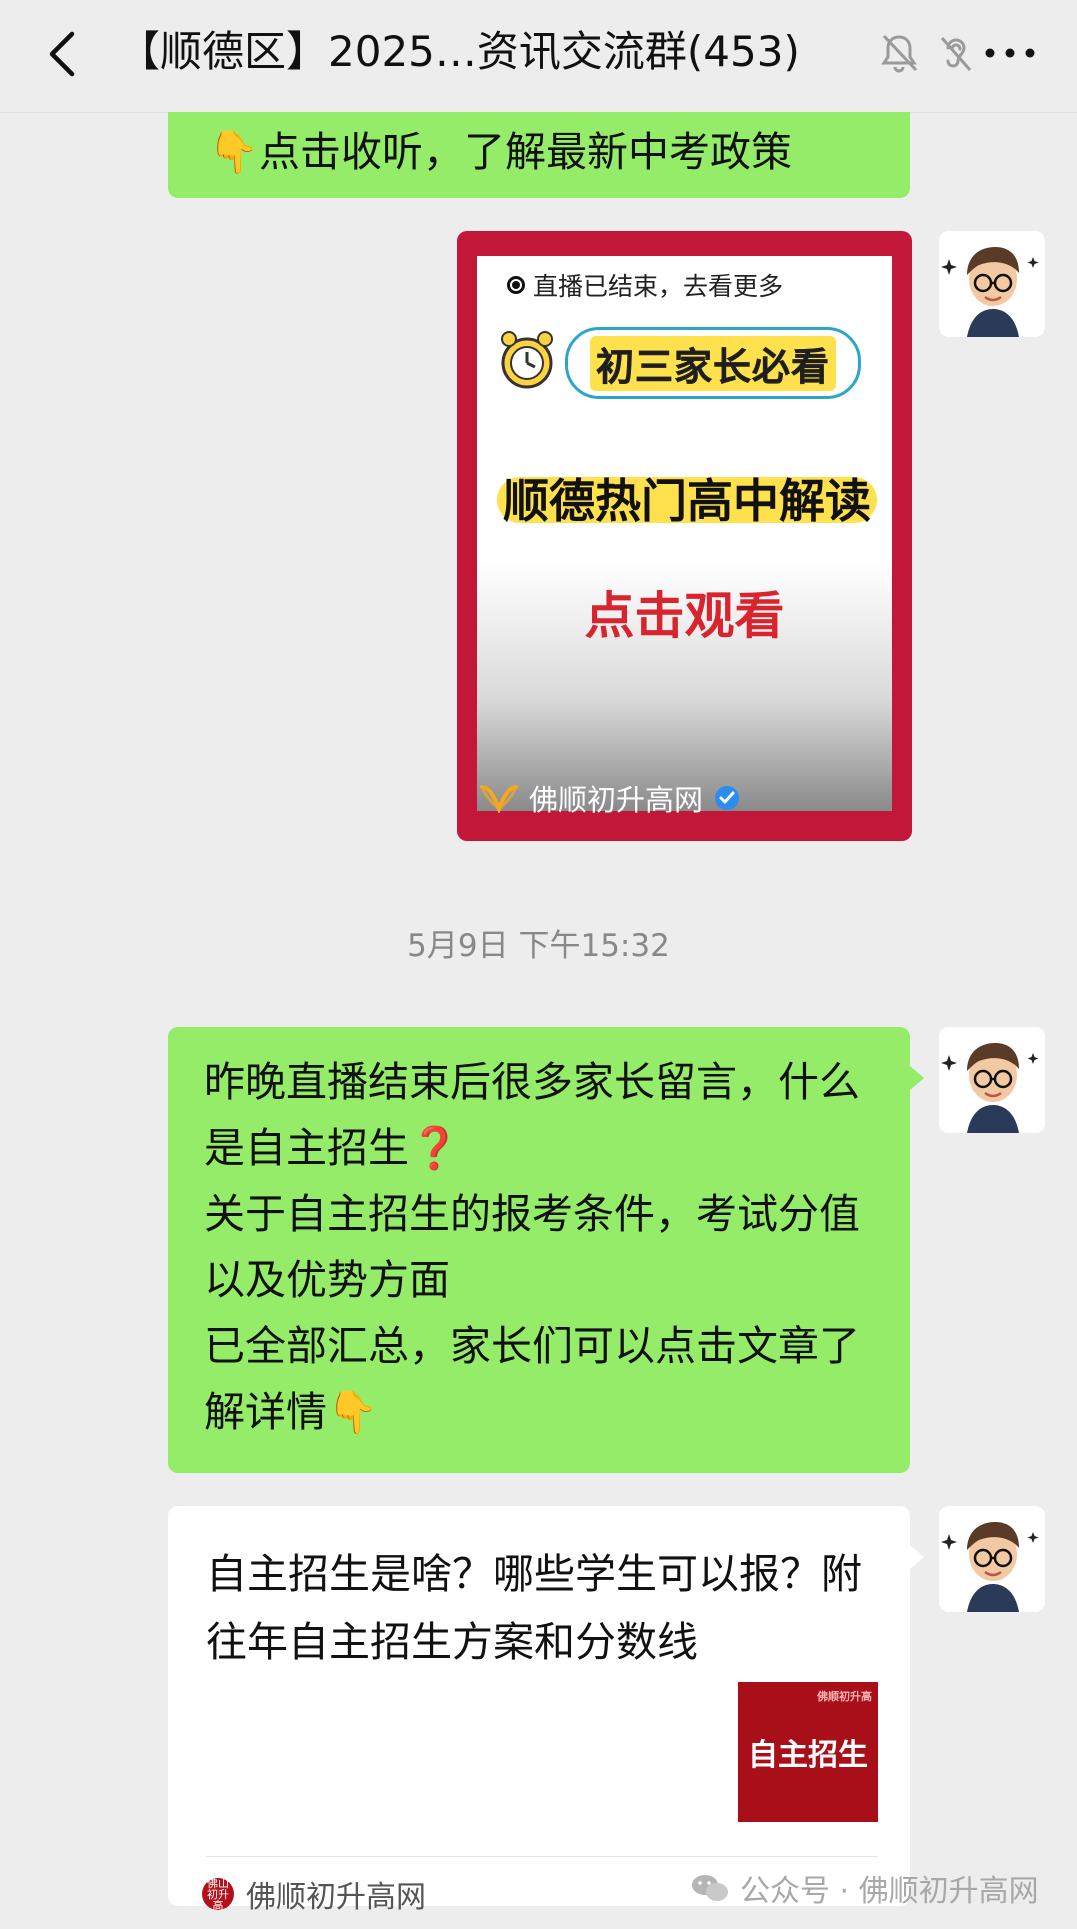 The height and width of the screenshot is (1929, 1077). I want to click on live-status-label: 直播已结束，去看更多, so click(658, 286).